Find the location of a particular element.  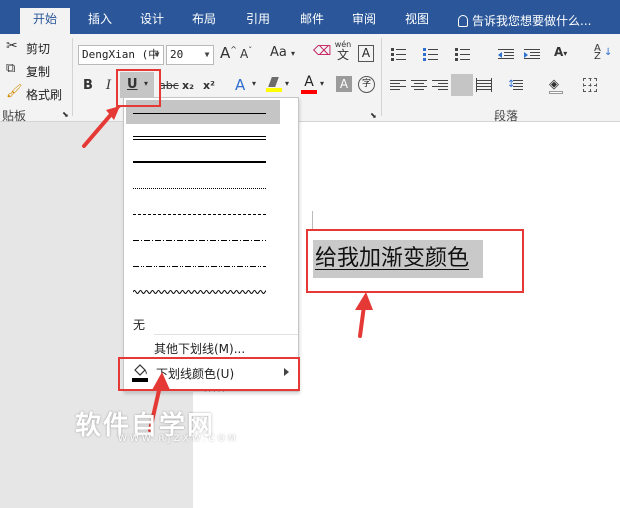

distributed-button is located at coordinates (485, 86).